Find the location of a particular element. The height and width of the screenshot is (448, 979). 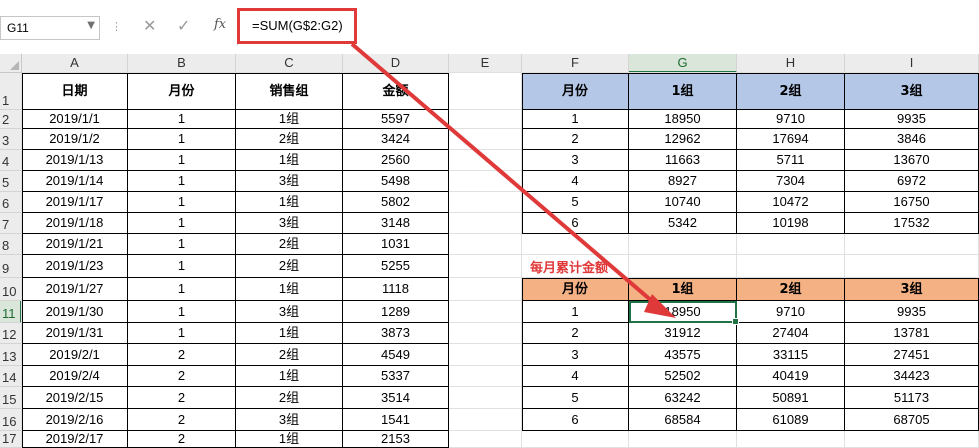

column-header-f: F is located at coordinates (575, 63).